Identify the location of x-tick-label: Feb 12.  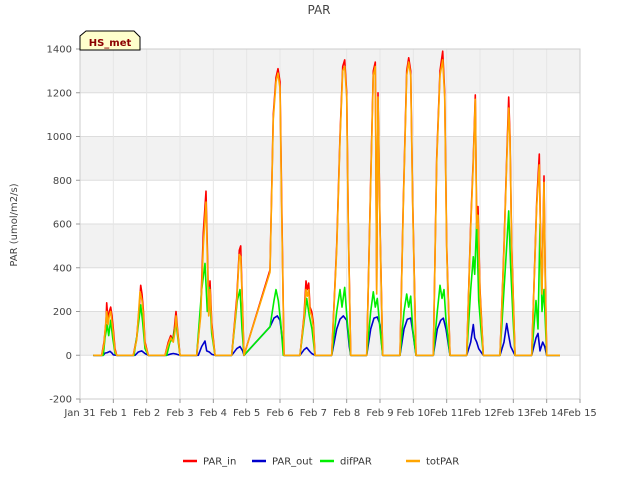
(480, 413).